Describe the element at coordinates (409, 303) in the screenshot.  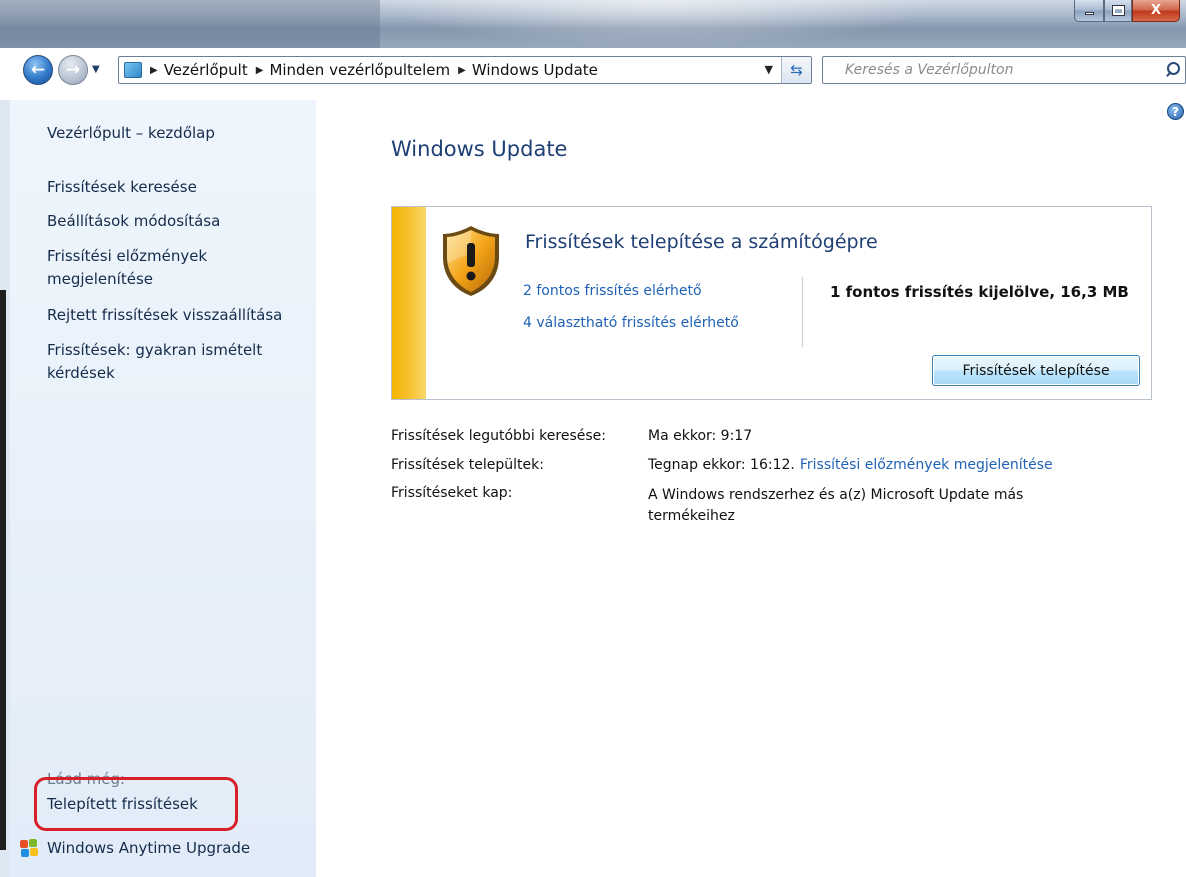
I see `status-stripe` at that location.